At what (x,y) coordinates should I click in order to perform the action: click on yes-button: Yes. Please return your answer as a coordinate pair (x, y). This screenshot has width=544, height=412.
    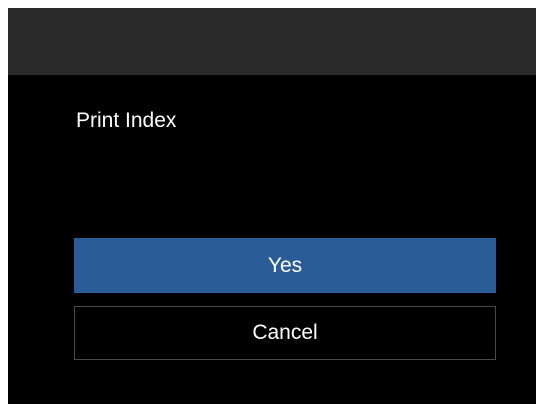
    Looking at the image, I should click on (285, 265).